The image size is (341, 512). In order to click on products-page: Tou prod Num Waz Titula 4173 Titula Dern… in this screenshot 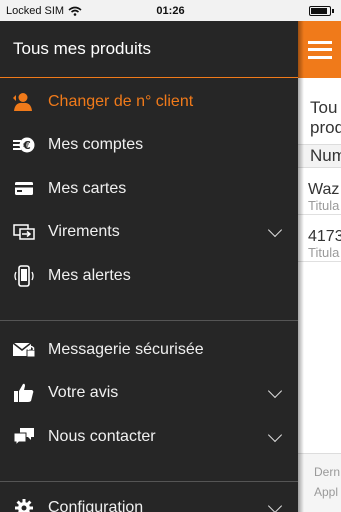, I will do `click(319, 266)`.